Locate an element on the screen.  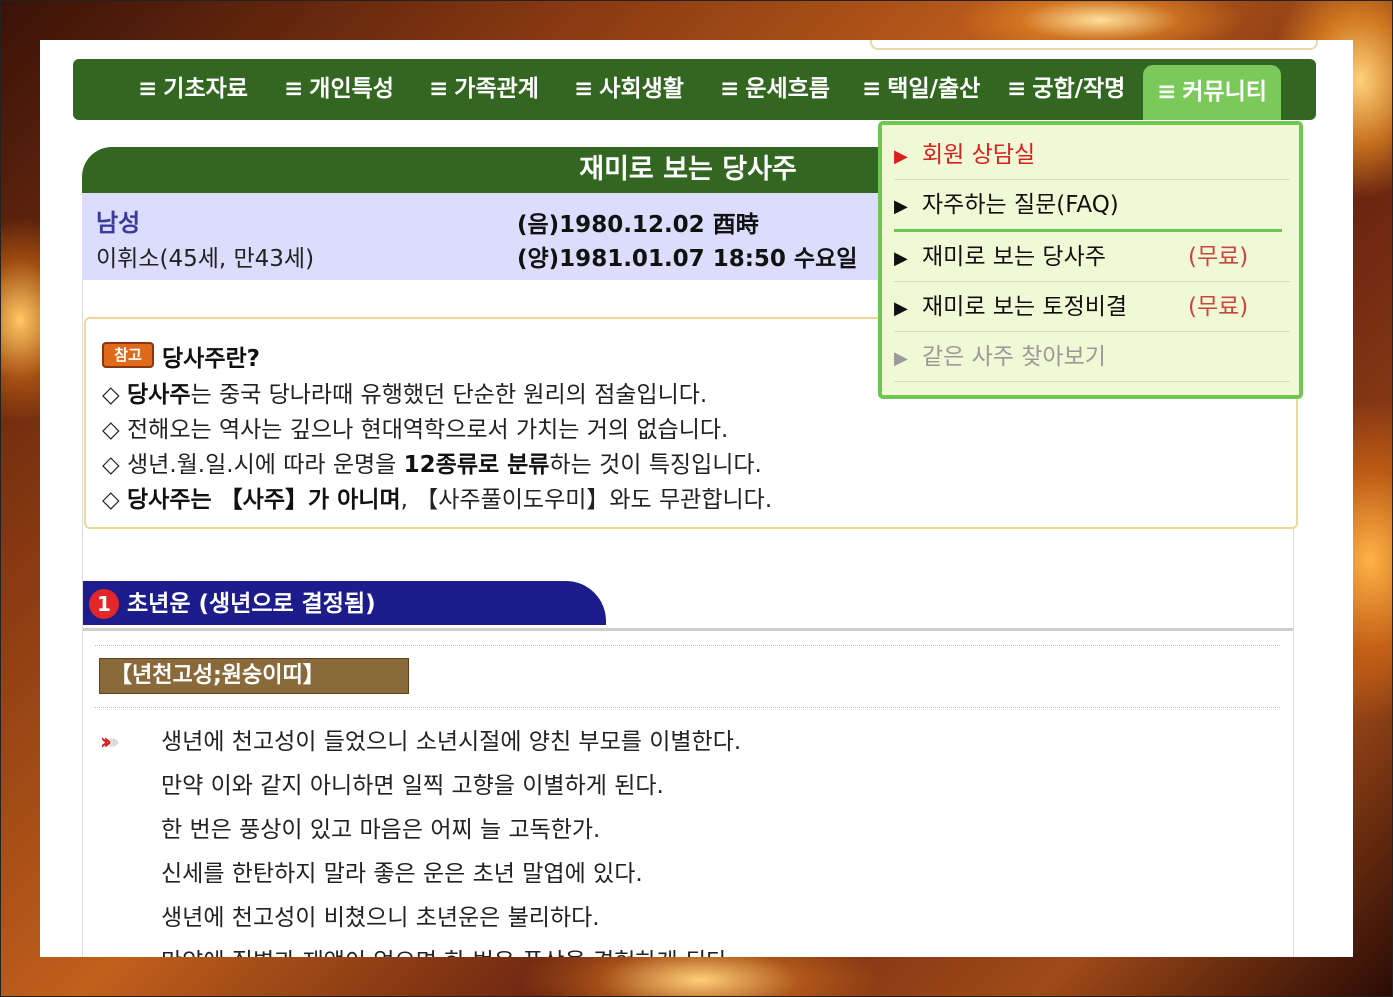
lunar-date: (음)1980.12.02 酉時 is located at coordinates (638, 225).